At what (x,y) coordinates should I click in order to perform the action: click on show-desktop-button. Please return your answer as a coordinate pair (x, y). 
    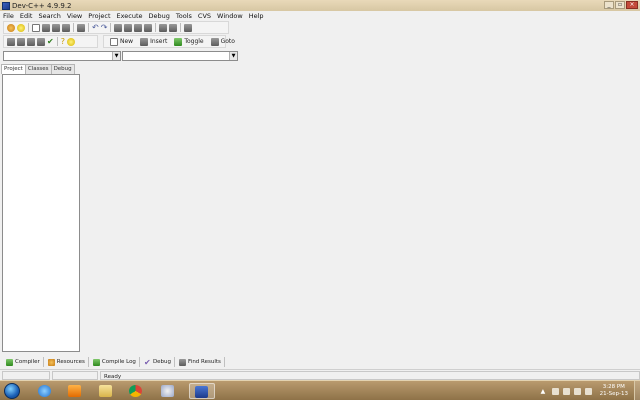
    Looking at the image, I should click on (637, 390).